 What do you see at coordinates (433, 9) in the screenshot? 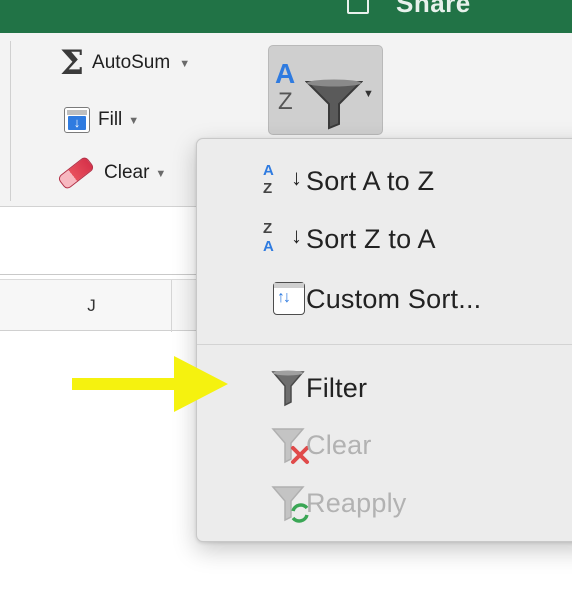
I see `share-button: Share` at bounding box center [433, 9].